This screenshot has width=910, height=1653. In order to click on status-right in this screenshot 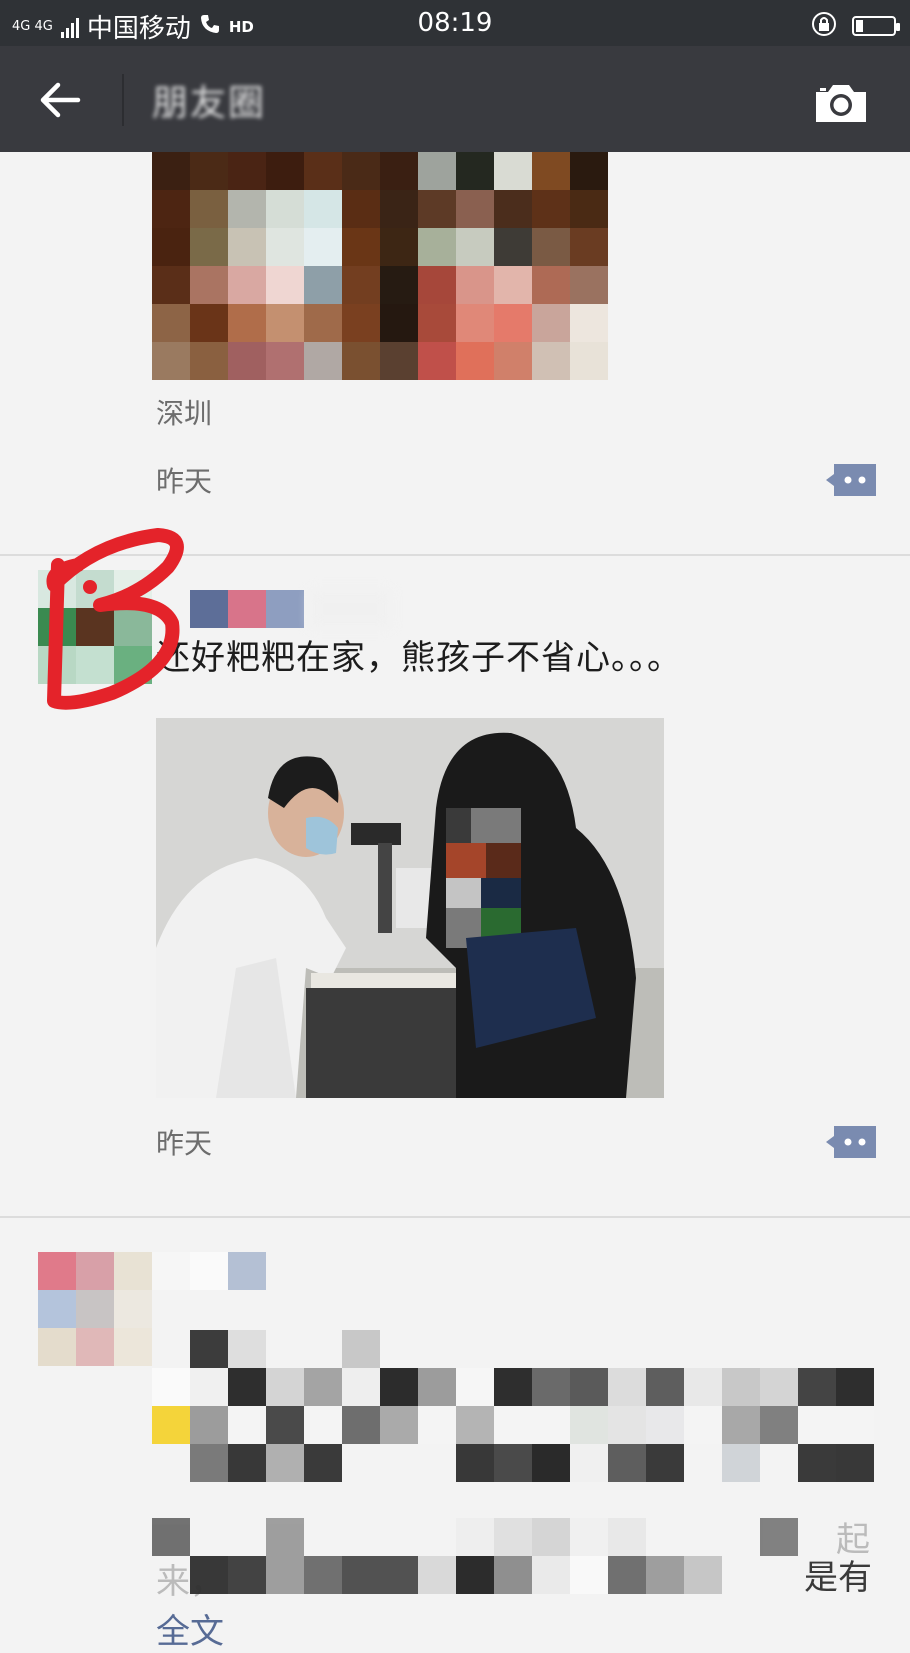, I will do `click(855, 26)`.